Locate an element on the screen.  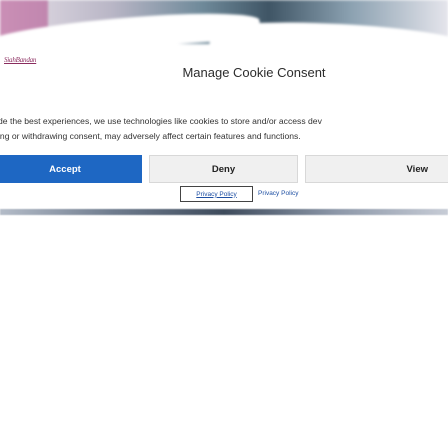
background-site-logo: SiahBandan is located at coordinates (20, 60).